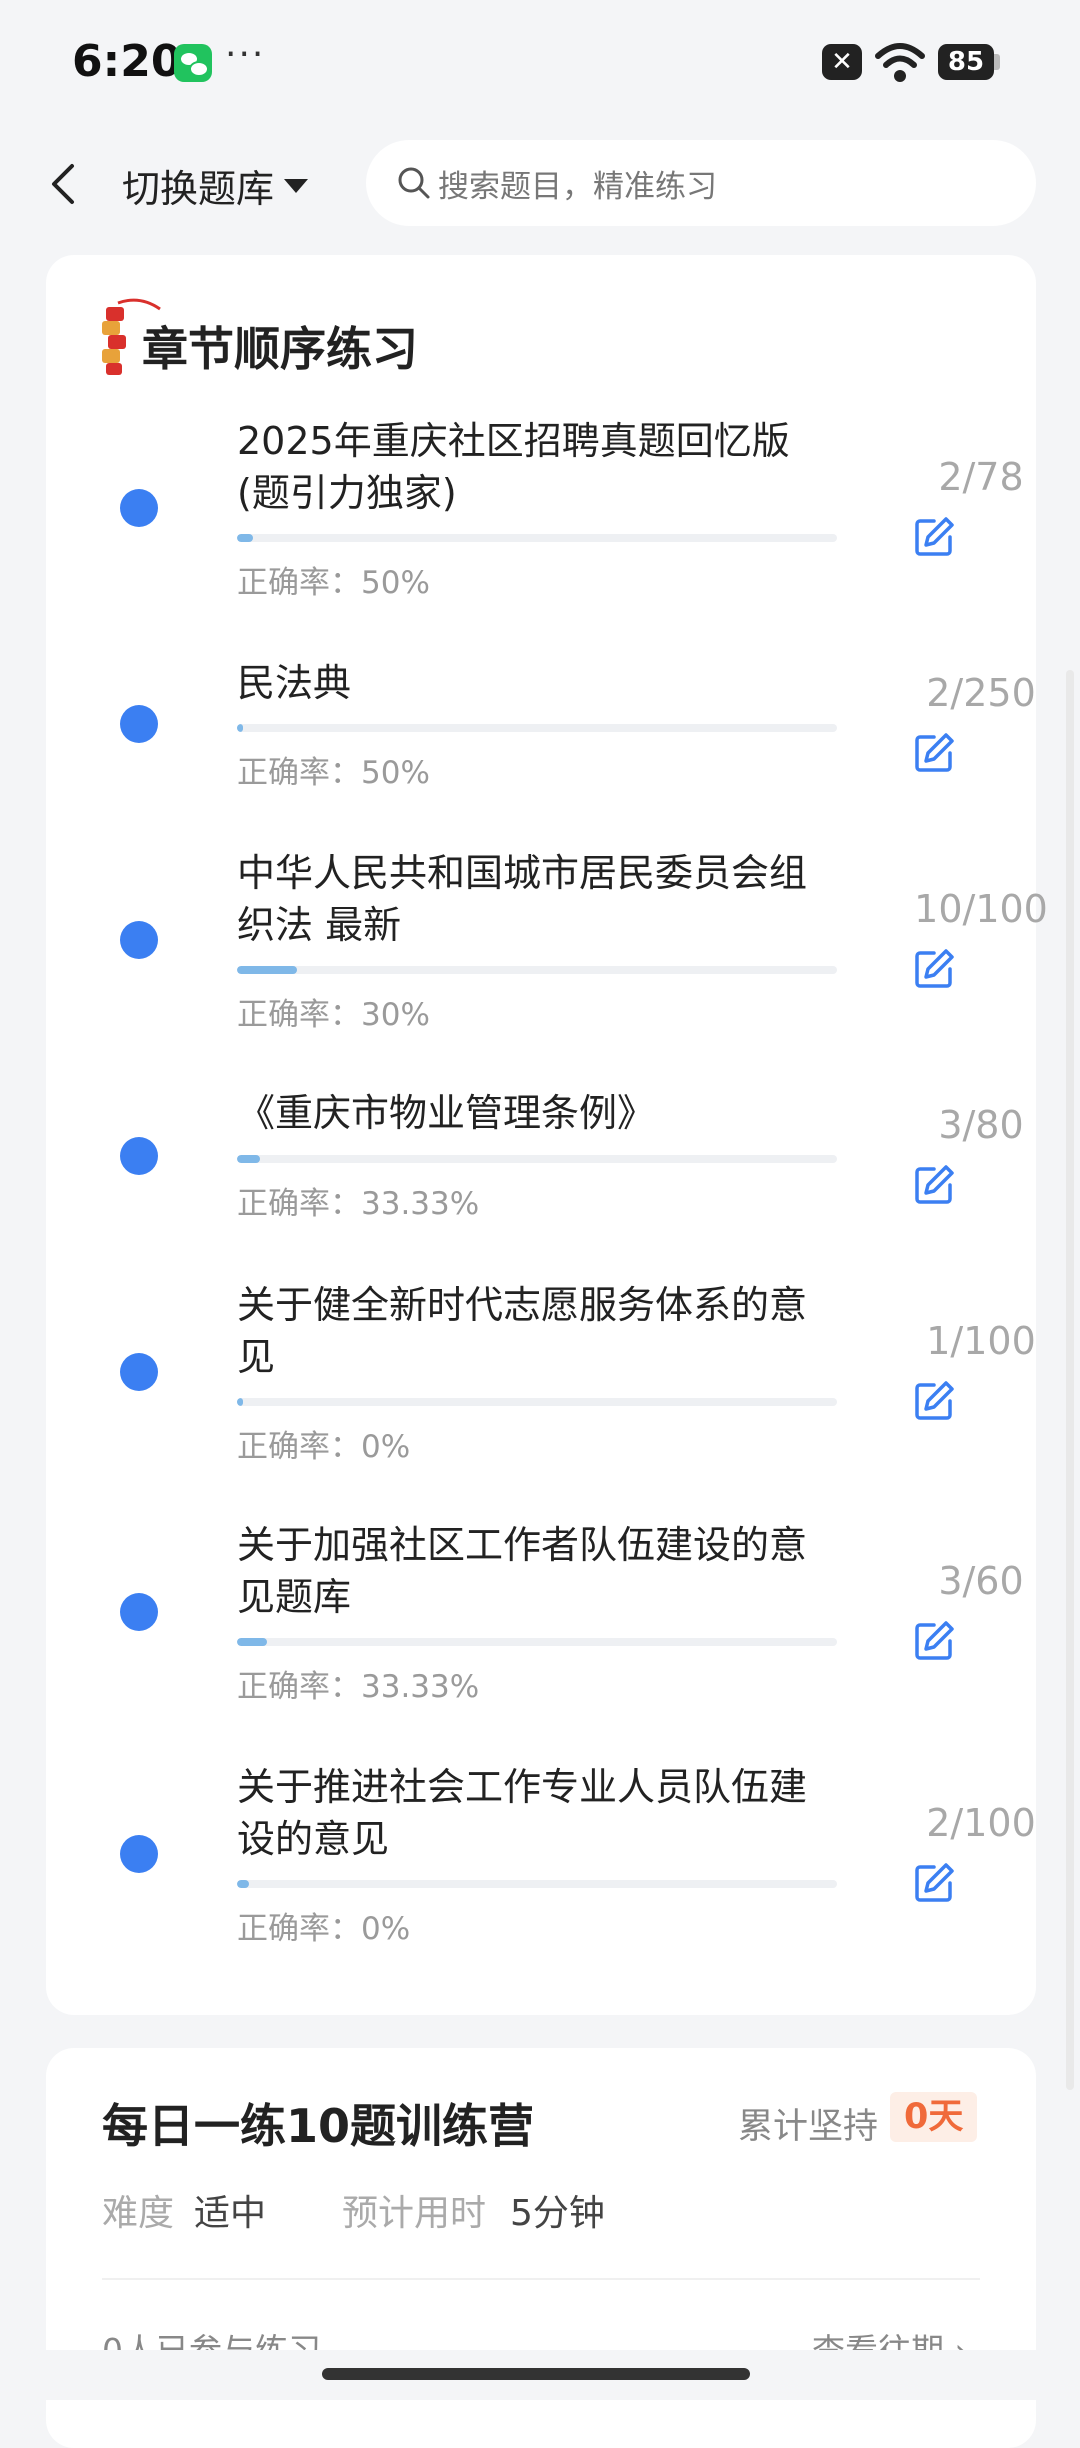  I want to click on difficulty-value: 适中, so click(230, 2213).